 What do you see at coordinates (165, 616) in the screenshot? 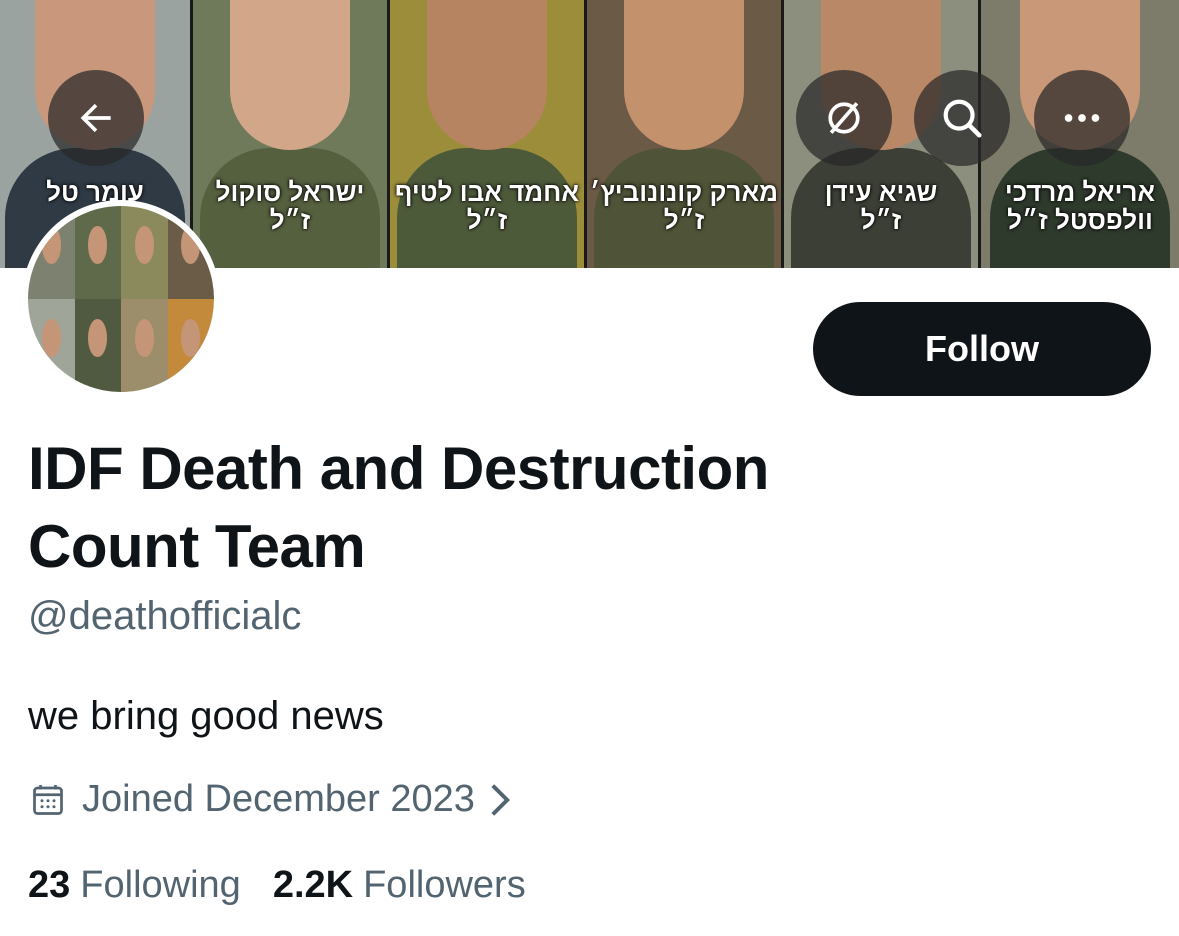
I see `profile-handle: @deathofficialc` at bounding box center [165, 616].